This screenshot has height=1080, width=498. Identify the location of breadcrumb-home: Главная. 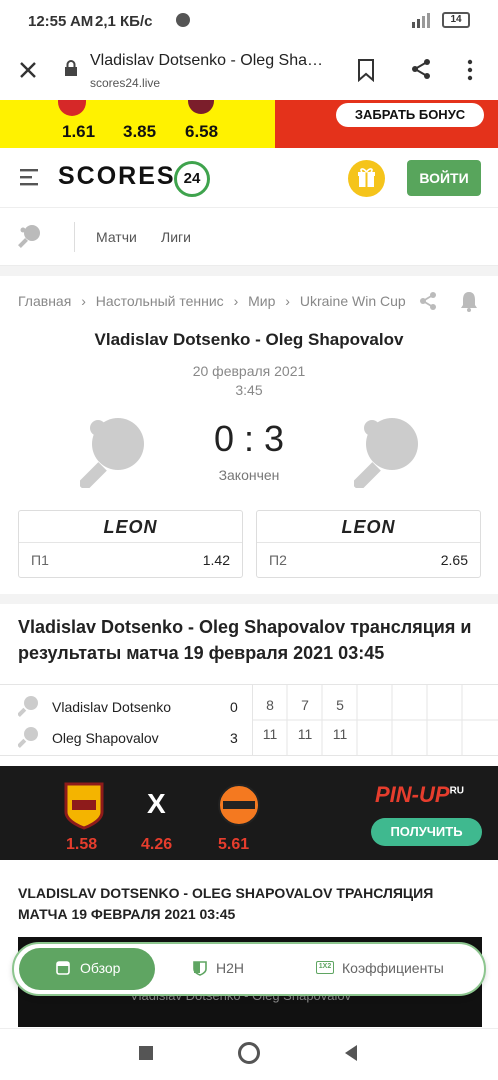
(44, 301).